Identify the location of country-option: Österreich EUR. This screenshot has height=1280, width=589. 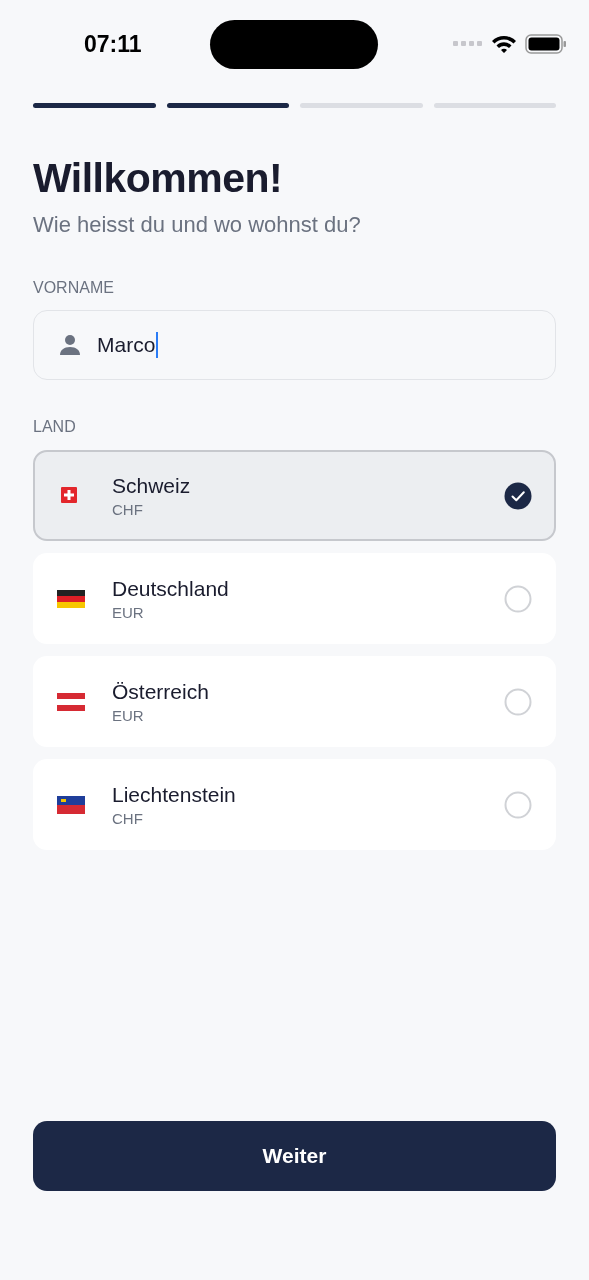
(294, 701).